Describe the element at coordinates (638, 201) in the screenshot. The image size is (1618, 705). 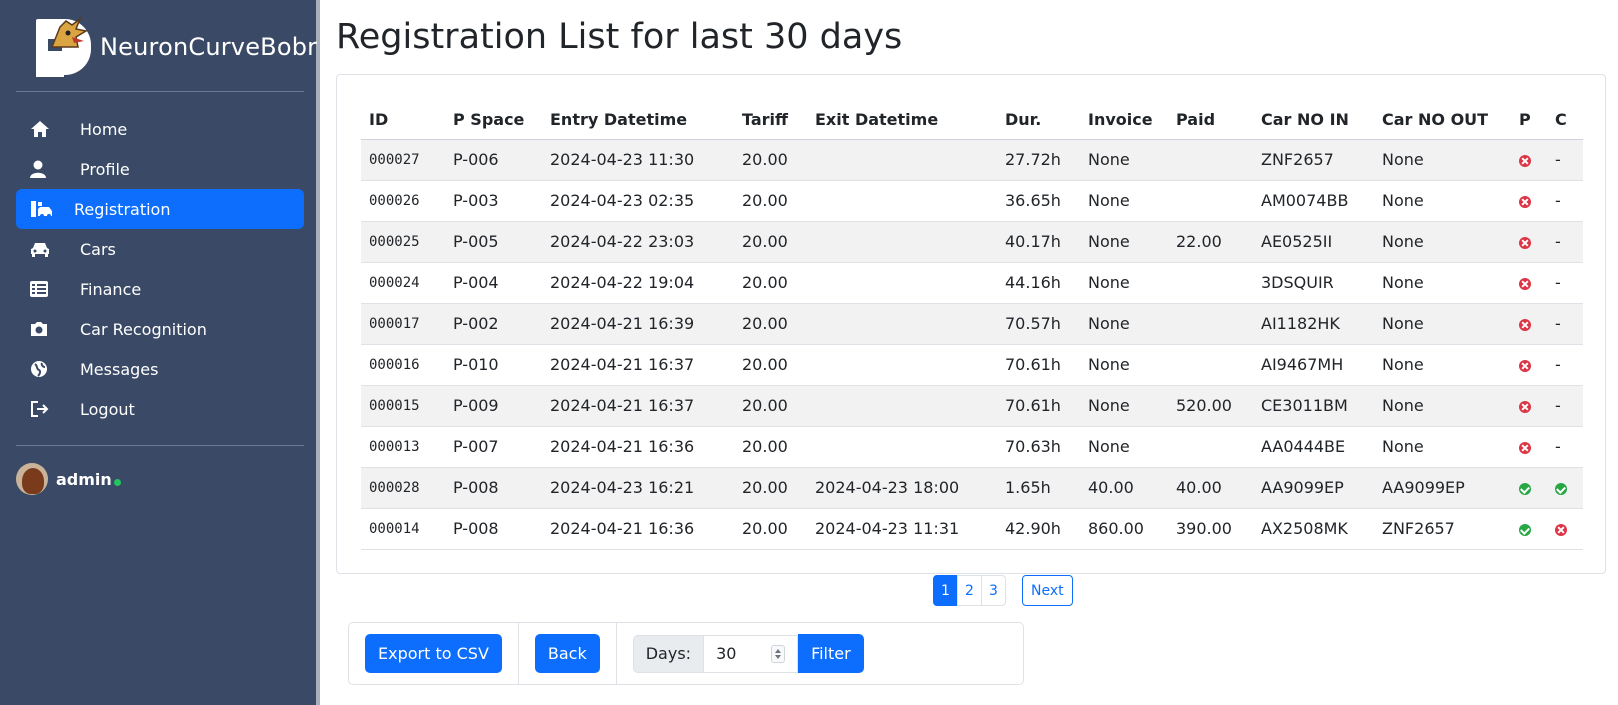
I see `cell-entry-datetime: 2024-04-23 02:35` at that location.